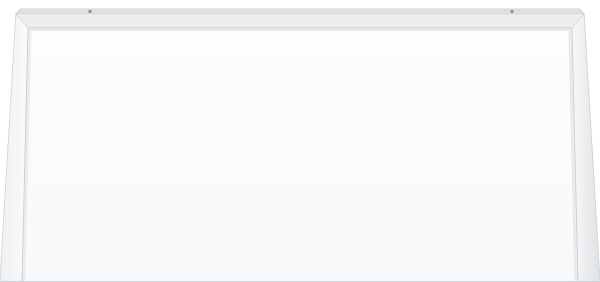  Describe the element at coordinates (90, 11) in the screenshot. I see `screw-left` at that location.